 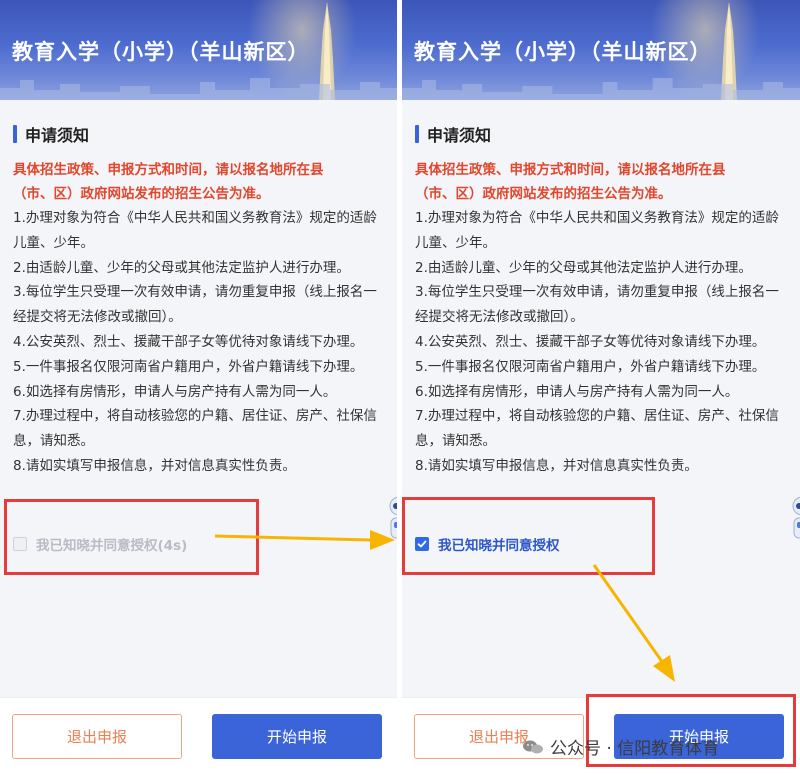 What do you see at coordinates (297, 736) in the screenshot?
I see `start-button: 开始申报` at bounding box center [297, 736].